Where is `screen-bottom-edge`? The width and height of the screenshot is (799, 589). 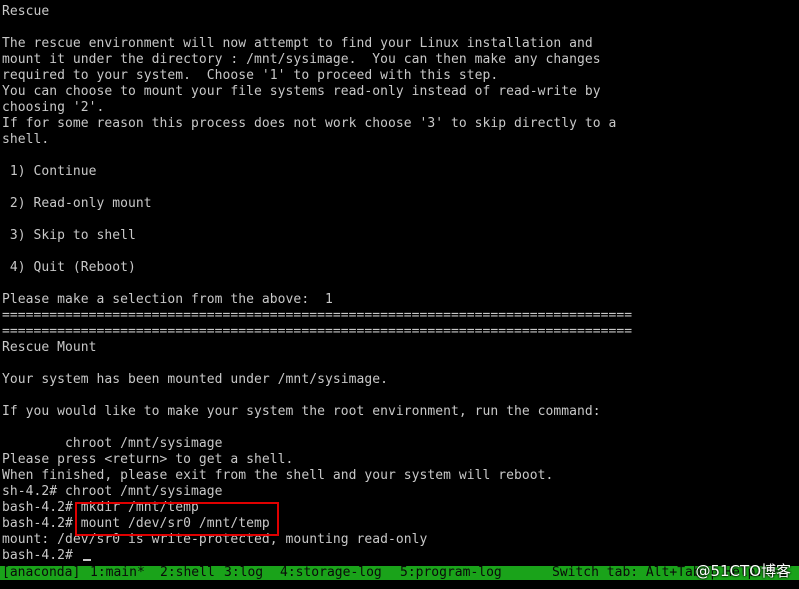
screen-bottom-edge is located at coordinates (399, 584).